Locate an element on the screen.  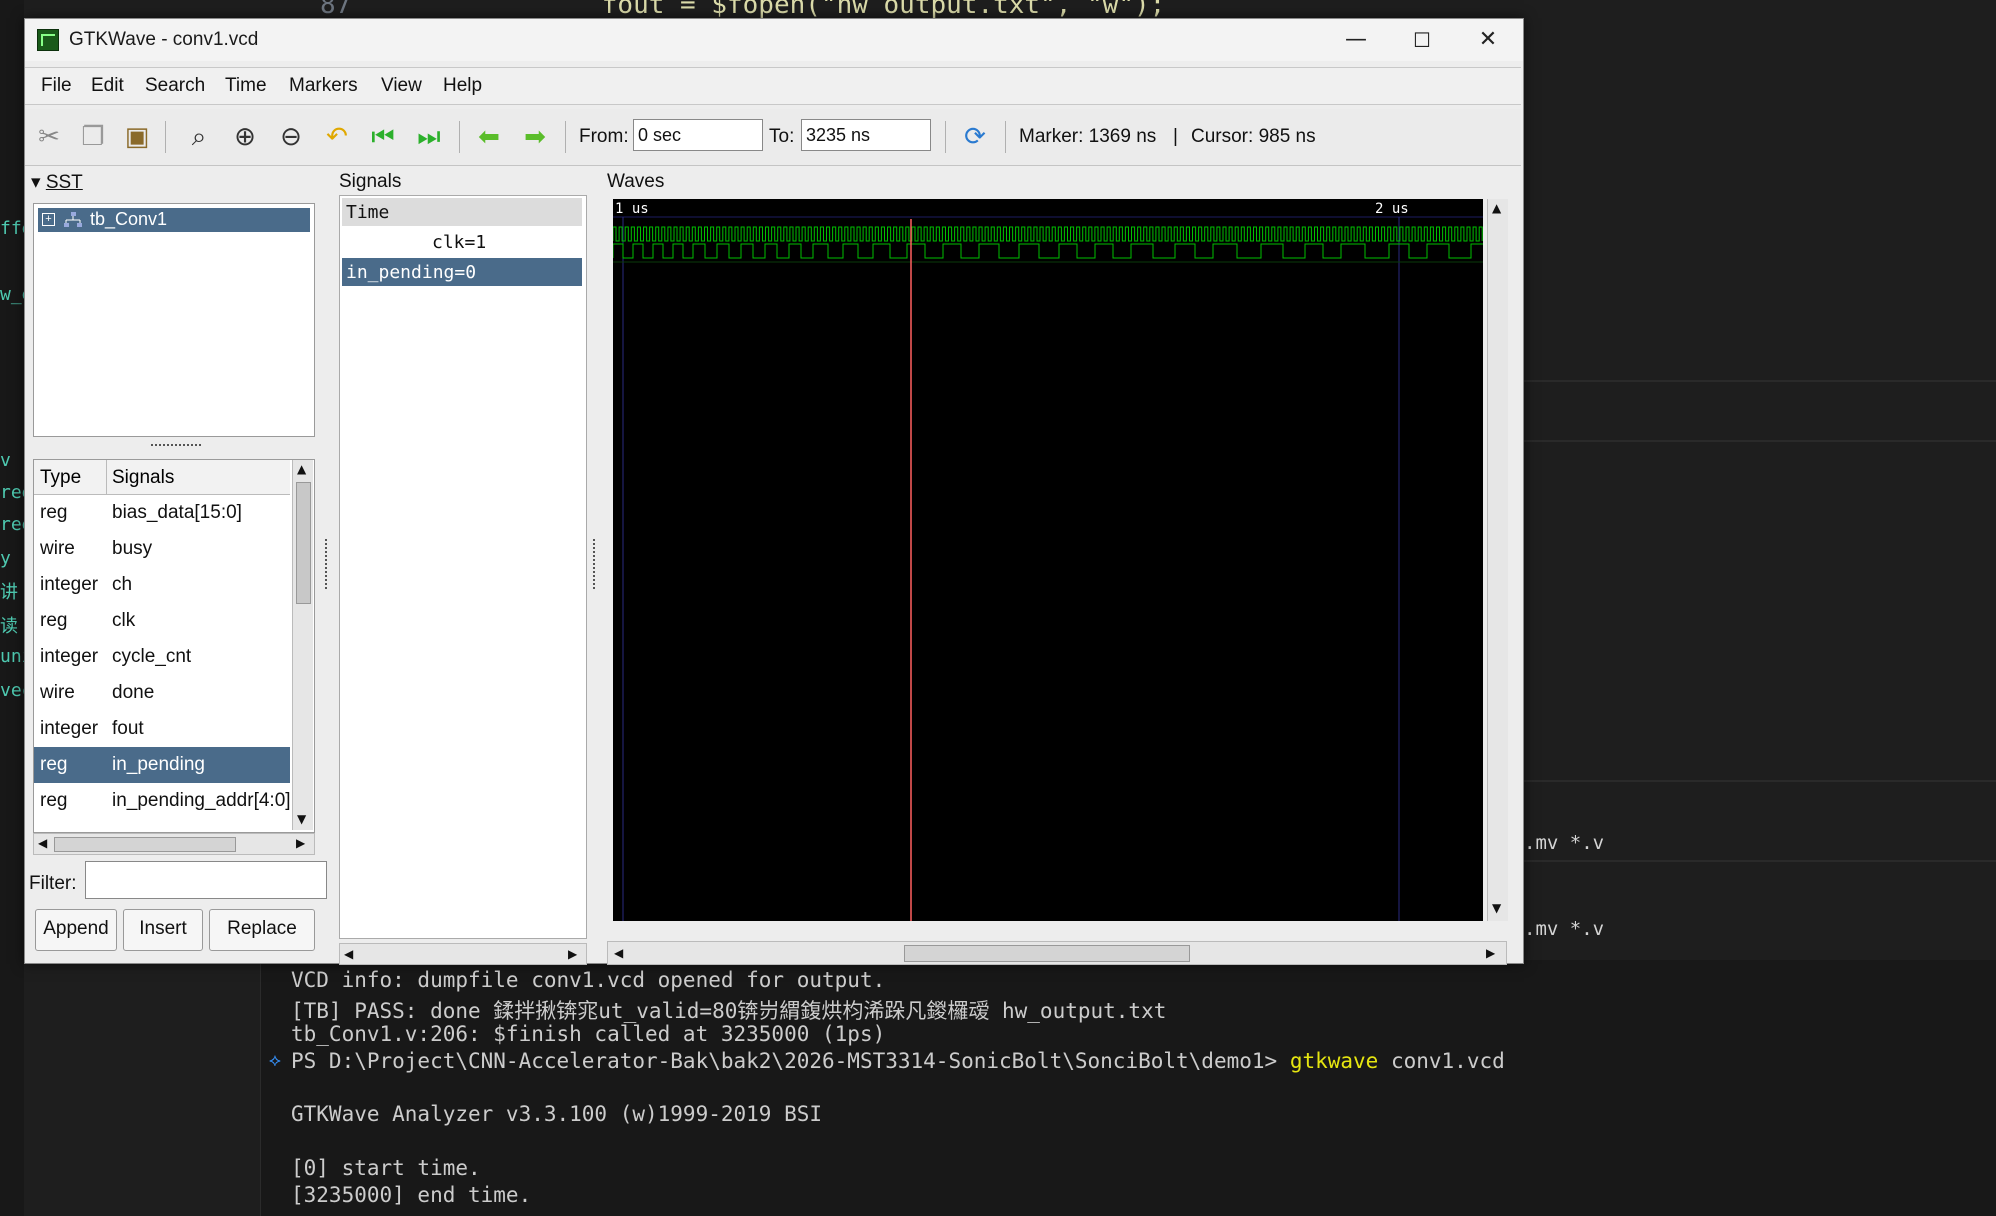
from-input is located at coordinates (698, 135).